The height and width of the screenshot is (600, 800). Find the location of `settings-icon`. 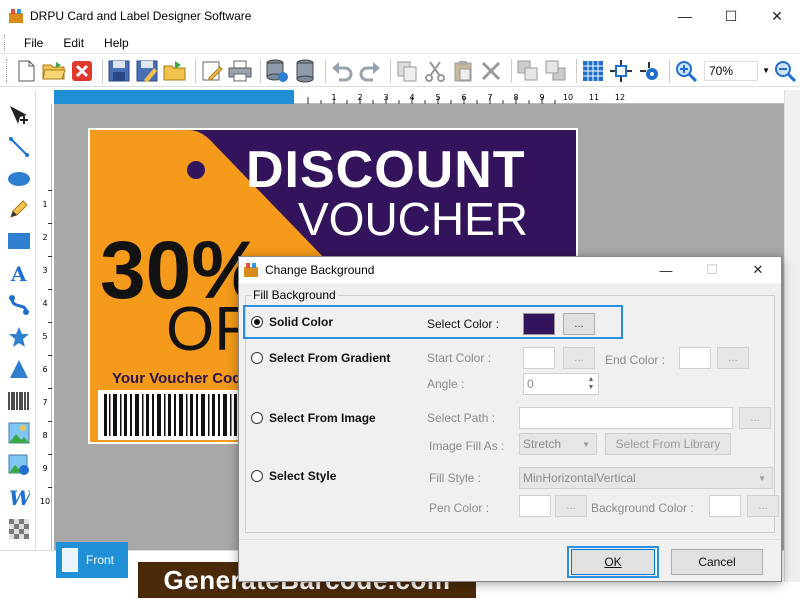

settings-icon is located at coordinates (649, 71).